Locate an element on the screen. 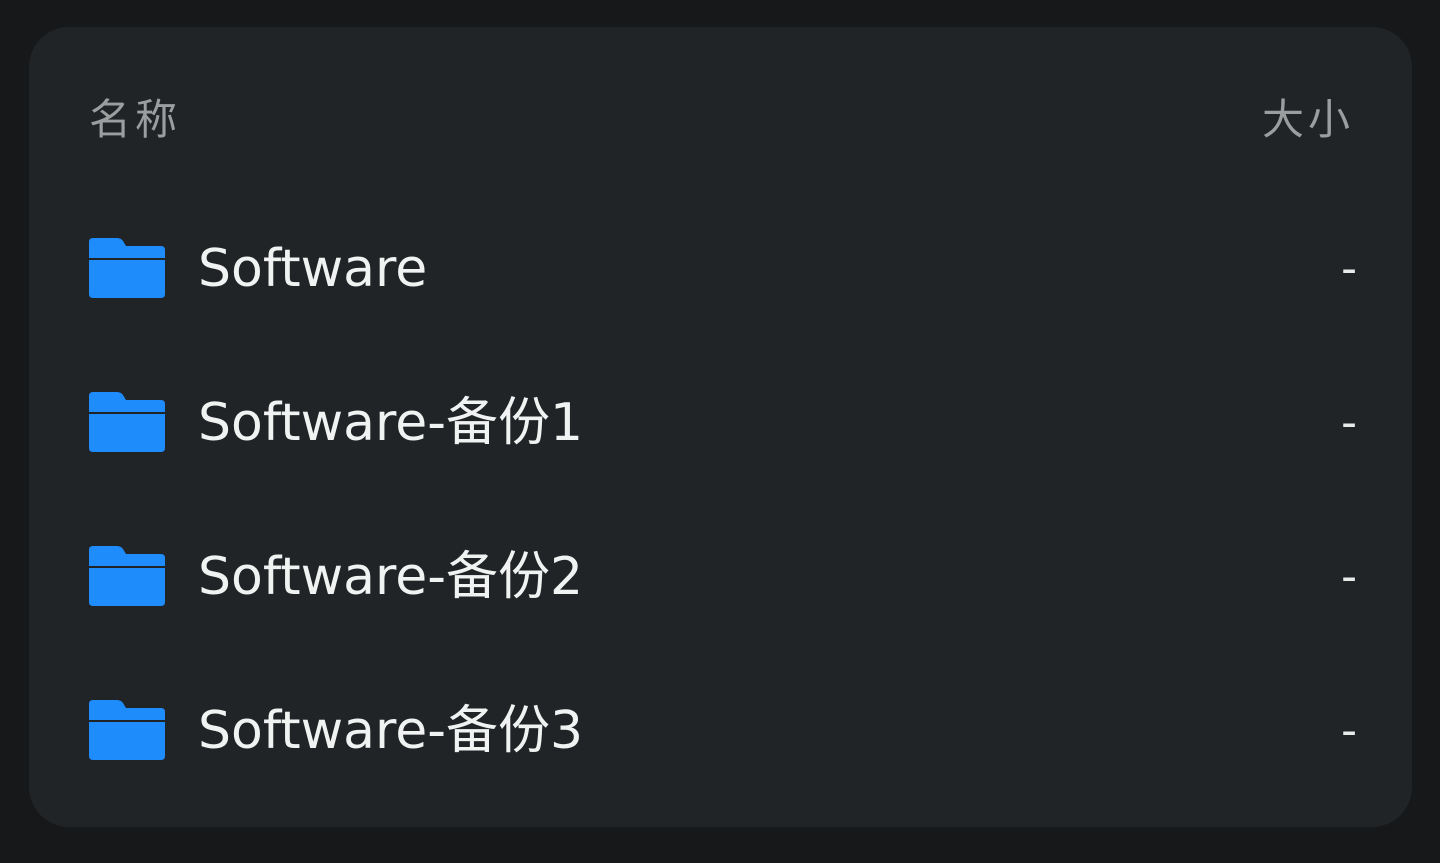 The image size is (1440, 863). file-name: Software-备份2 is located at coordinates (391, 577).